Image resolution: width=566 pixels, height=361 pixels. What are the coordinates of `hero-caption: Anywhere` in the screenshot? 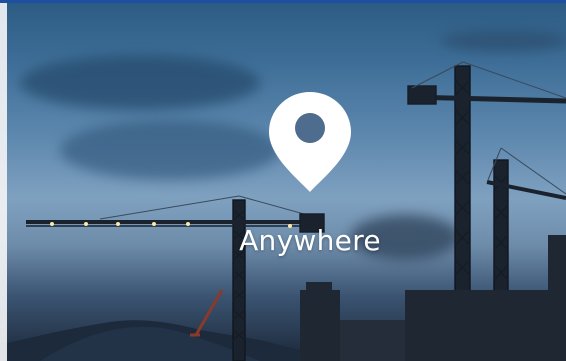 It's located at (283, 240).